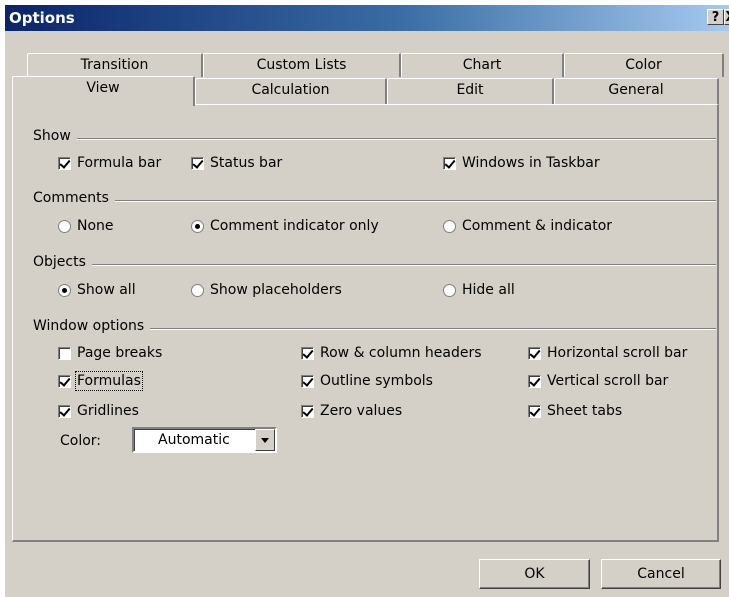  I want to click on windows-taskbar-checkbox: Windows in Taskbar, so click(521, 163).